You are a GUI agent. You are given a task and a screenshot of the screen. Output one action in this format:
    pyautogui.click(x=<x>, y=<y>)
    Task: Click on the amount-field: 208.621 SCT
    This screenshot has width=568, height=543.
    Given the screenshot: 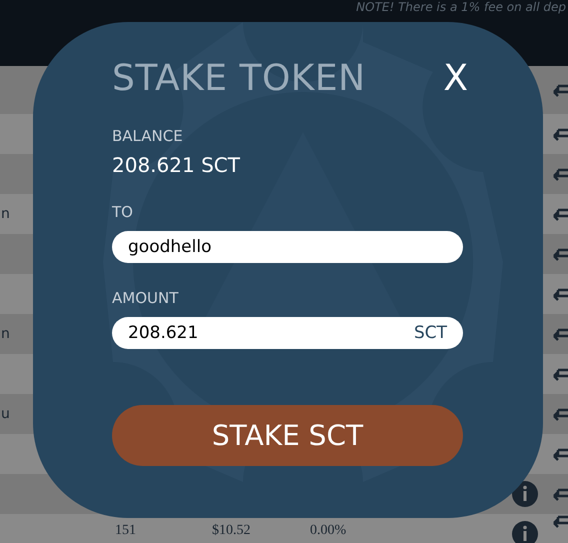 What is the action you would take?
    pyautogui.click(x=287, y=333)
    